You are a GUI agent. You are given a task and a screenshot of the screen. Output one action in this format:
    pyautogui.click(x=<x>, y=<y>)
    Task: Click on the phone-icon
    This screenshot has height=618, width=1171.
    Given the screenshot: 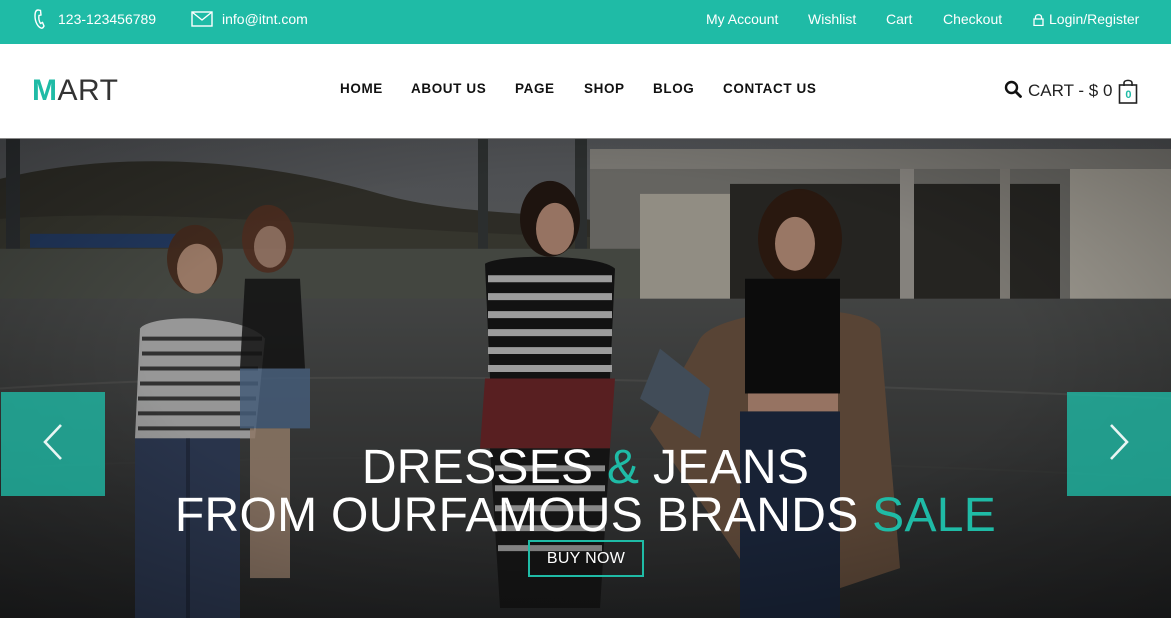 What is the action you would take?
    pyautogui.click(x=41, y=19)
    